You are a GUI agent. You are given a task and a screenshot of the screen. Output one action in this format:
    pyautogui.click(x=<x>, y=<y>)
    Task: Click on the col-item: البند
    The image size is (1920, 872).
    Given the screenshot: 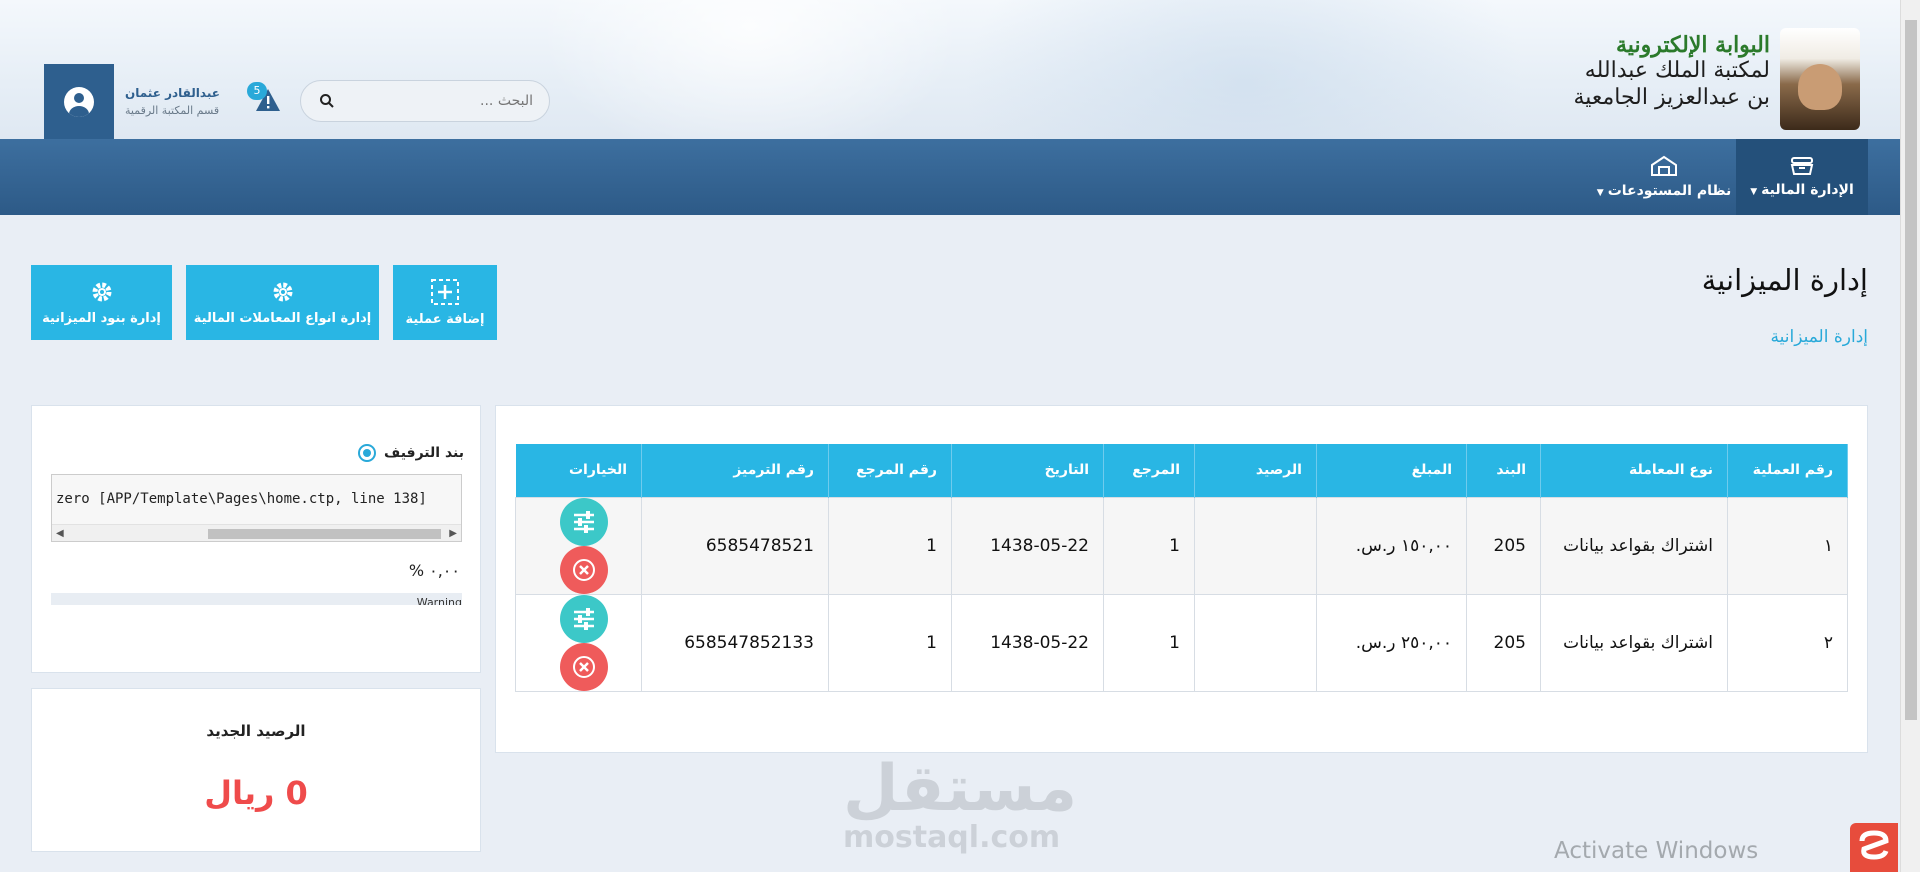 What is the action you would take?
    pyautogui.click(x=1503, y=470)
    